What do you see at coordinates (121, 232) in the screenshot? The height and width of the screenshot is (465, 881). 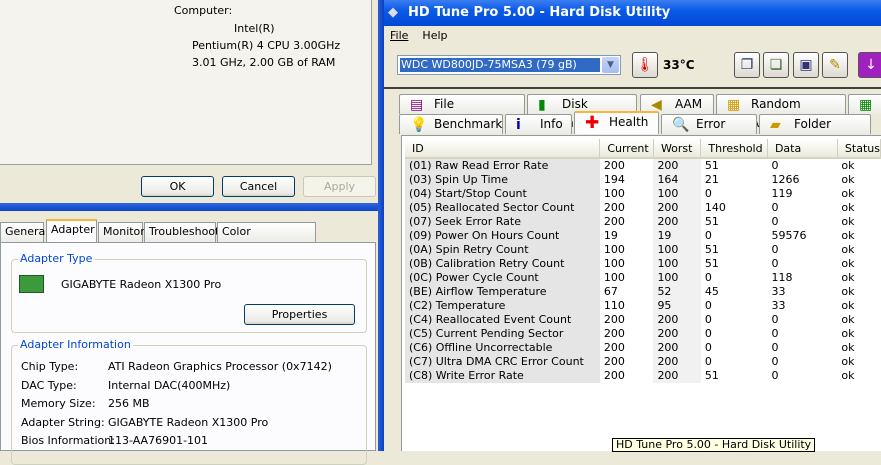 I see `tab-monitor: Monitor` at bounding box center [121, 232].